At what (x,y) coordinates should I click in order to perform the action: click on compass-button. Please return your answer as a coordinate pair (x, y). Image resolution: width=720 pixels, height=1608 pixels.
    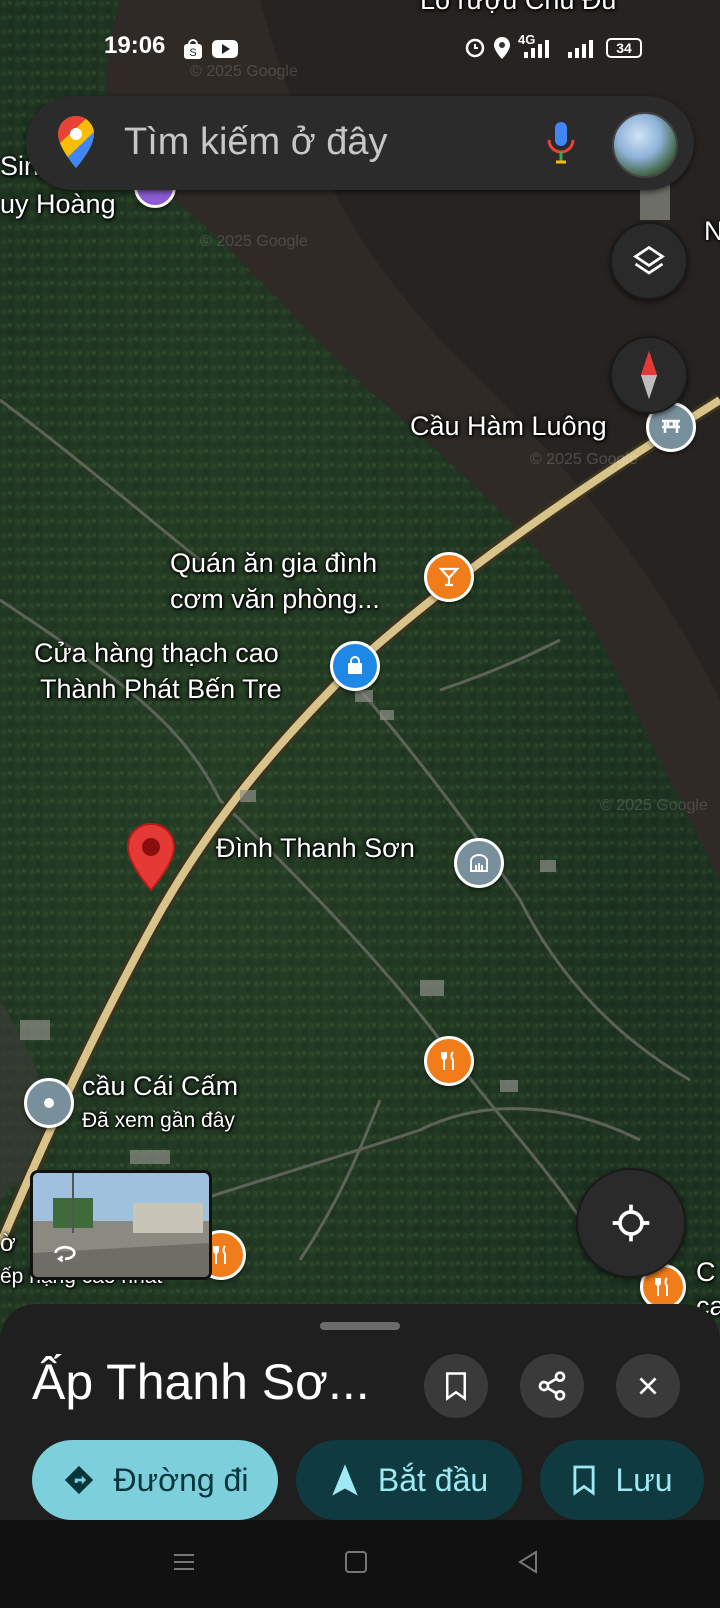
    Looking at the image, I should click on (649, 375).